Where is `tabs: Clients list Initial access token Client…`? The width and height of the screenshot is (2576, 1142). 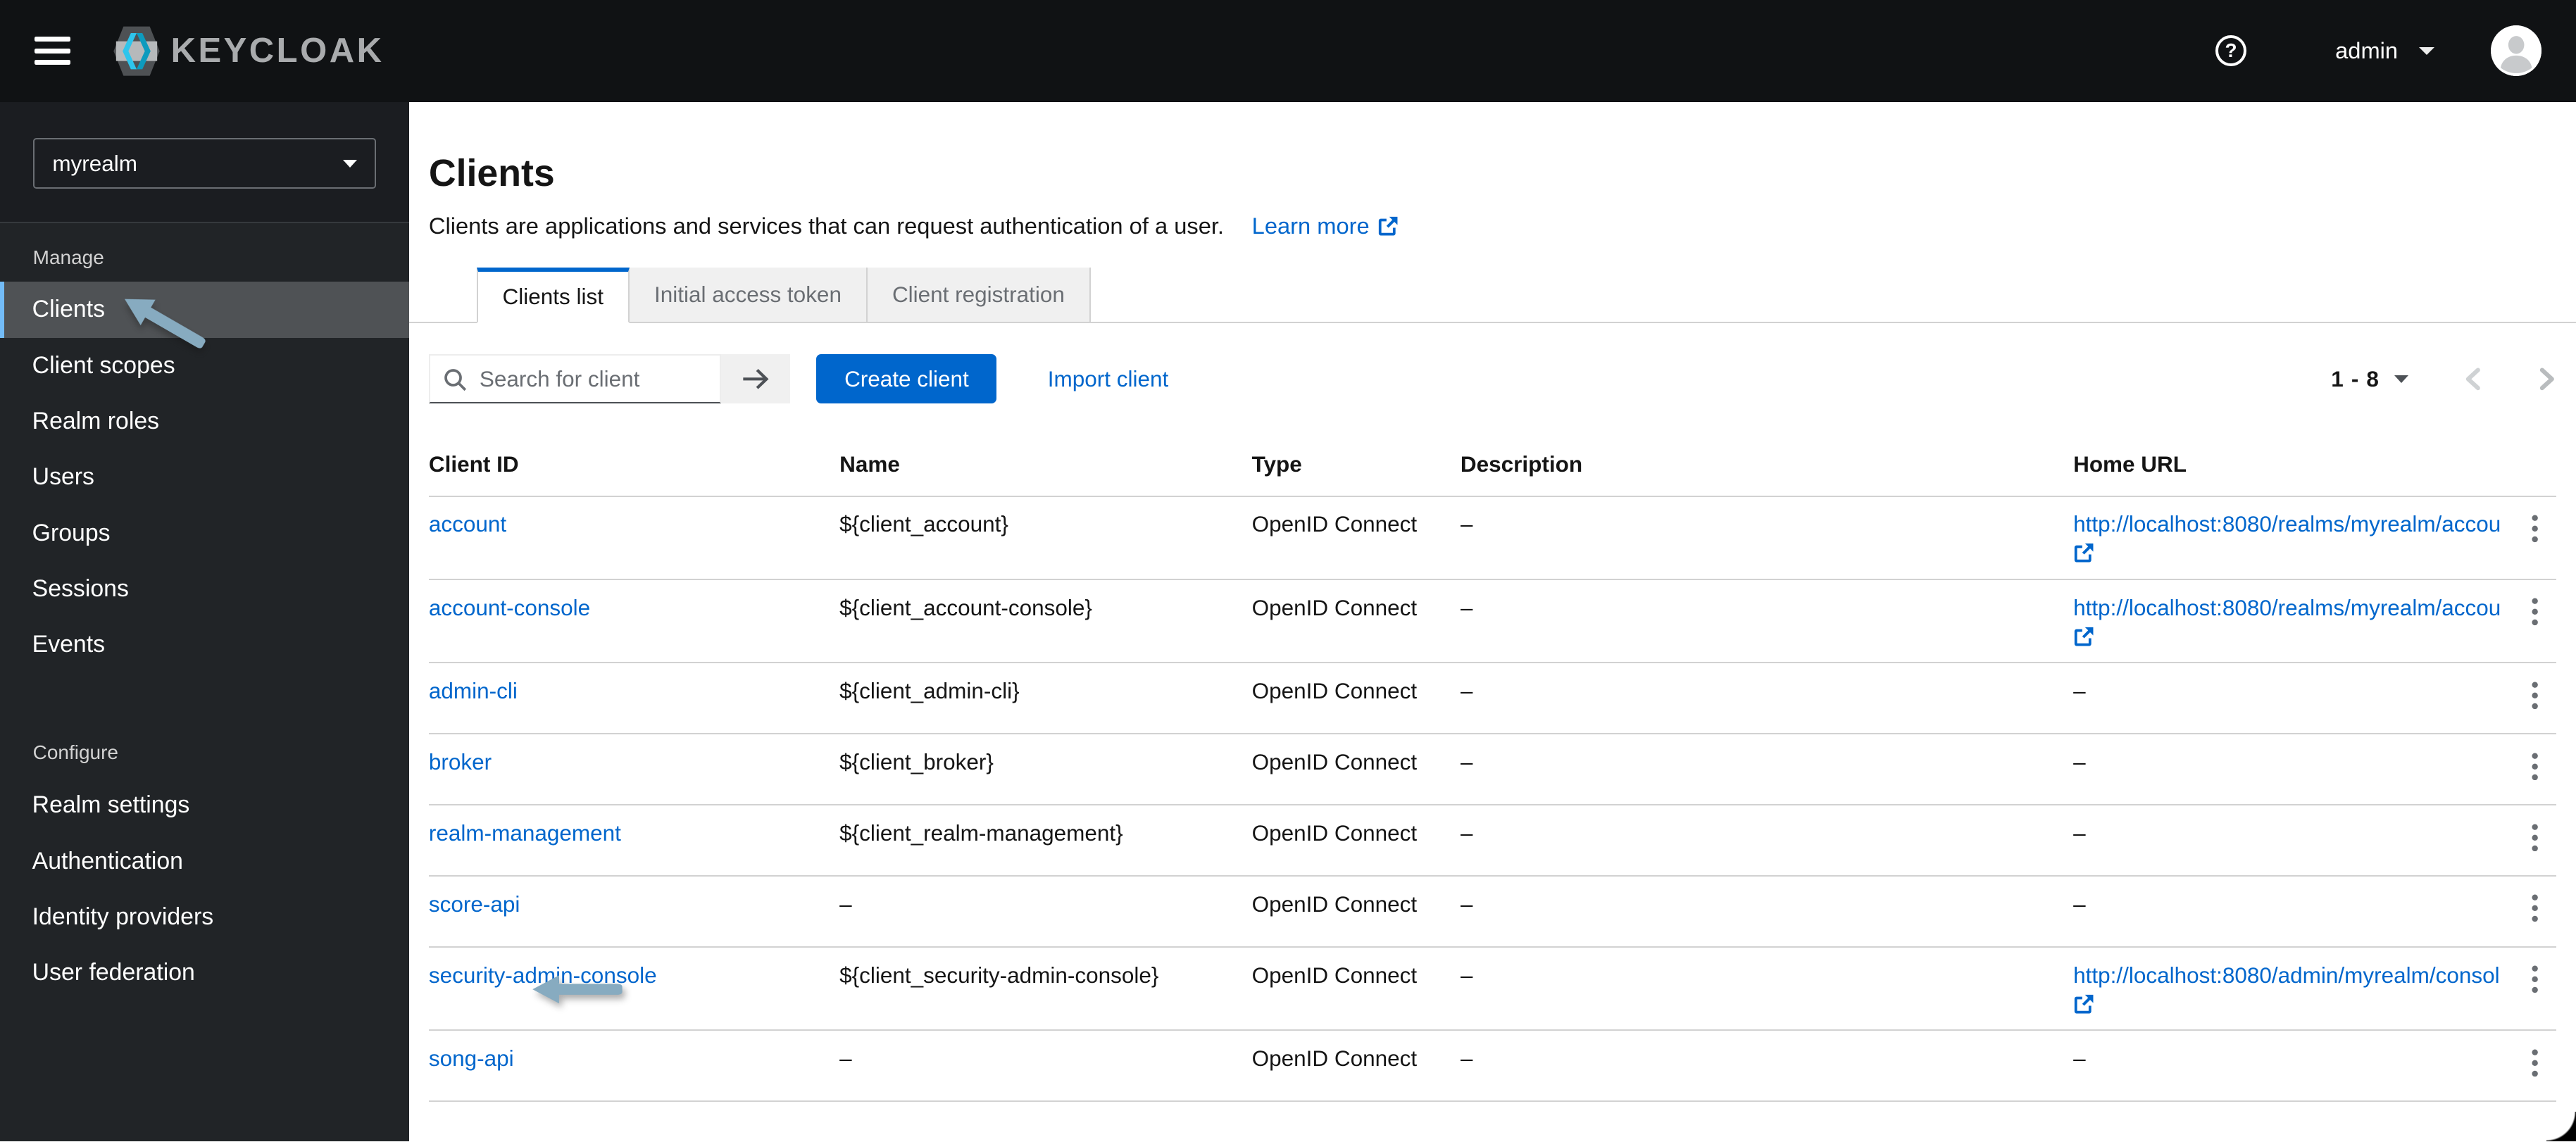 tabs: Clients list Initial access token Client… is located at coordinates (1492, 295).